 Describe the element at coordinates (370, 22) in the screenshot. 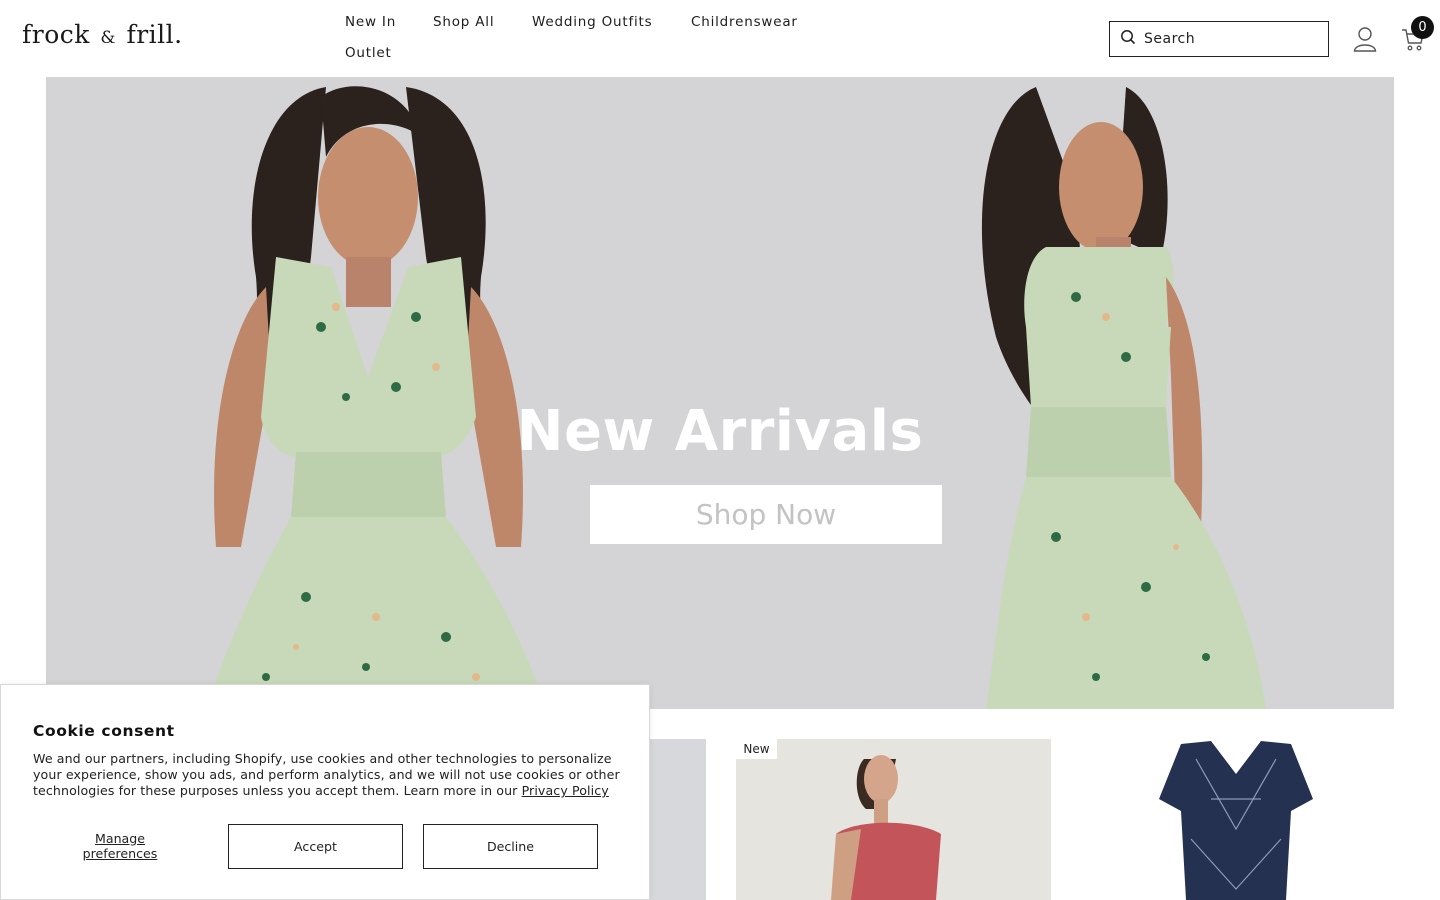

I see `nav-new-in: New In` at that location.